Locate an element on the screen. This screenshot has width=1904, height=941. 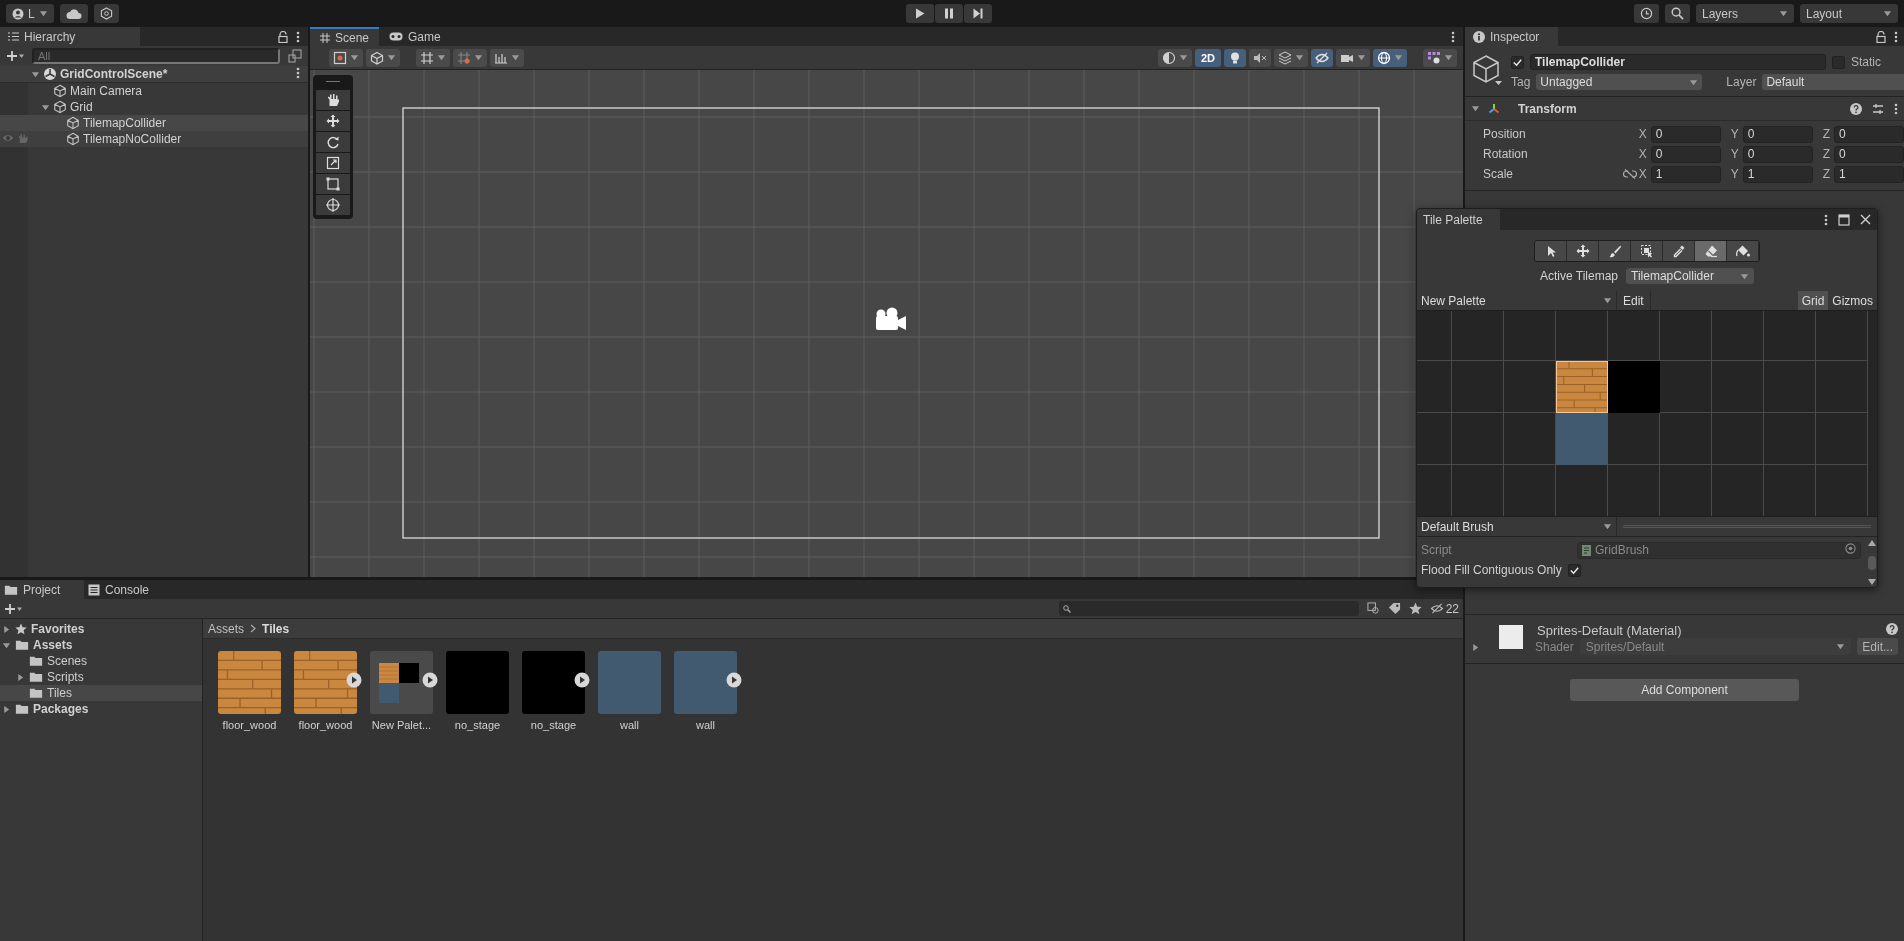
scale-tool-icon is located at coordinates (333, 163).